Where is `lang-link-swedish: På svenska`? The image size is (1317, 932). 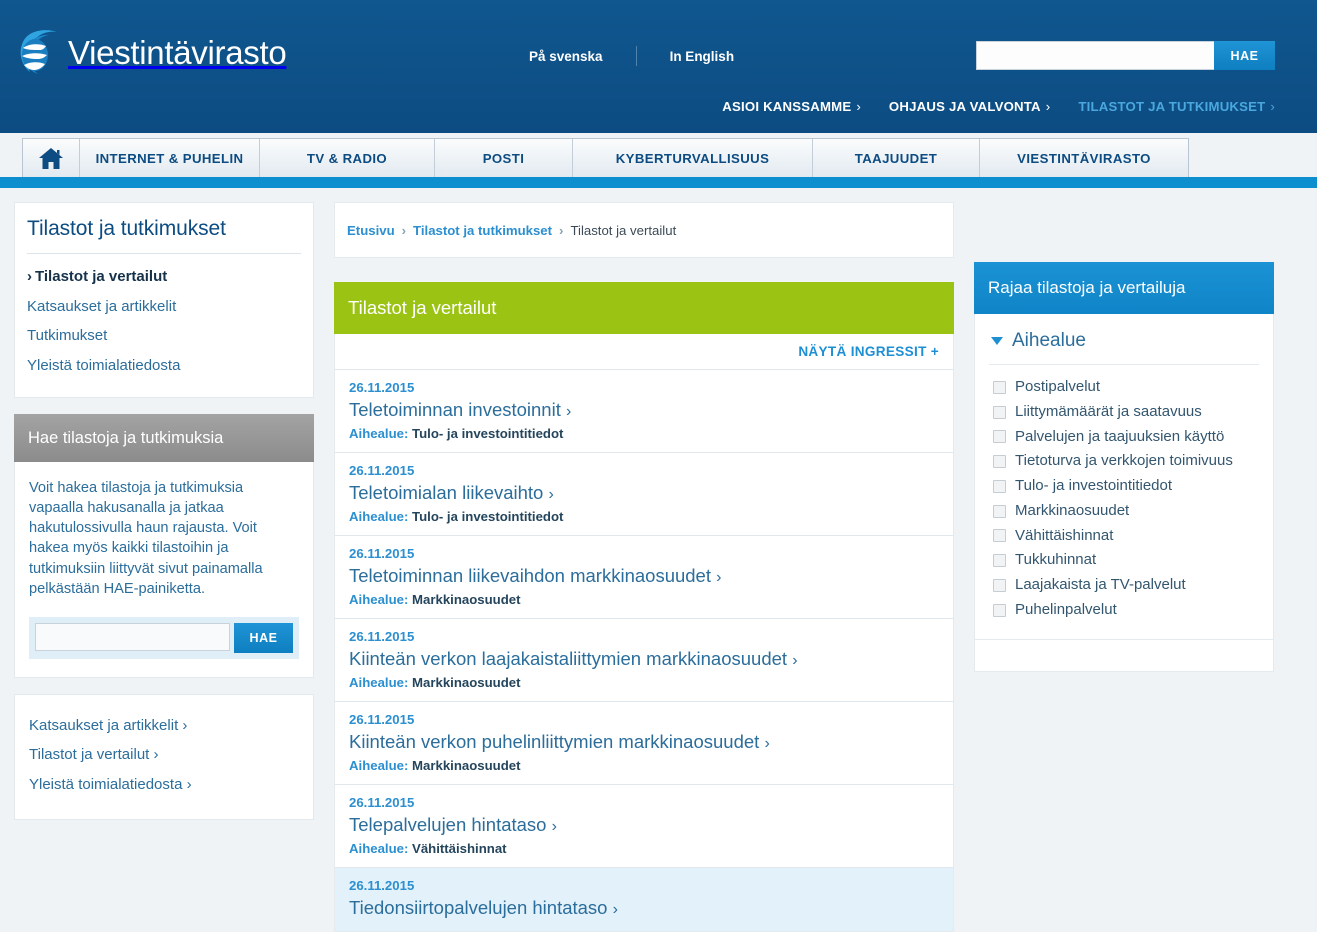 lang-link-swedish: På svenska is located at coordinates (566, 56).